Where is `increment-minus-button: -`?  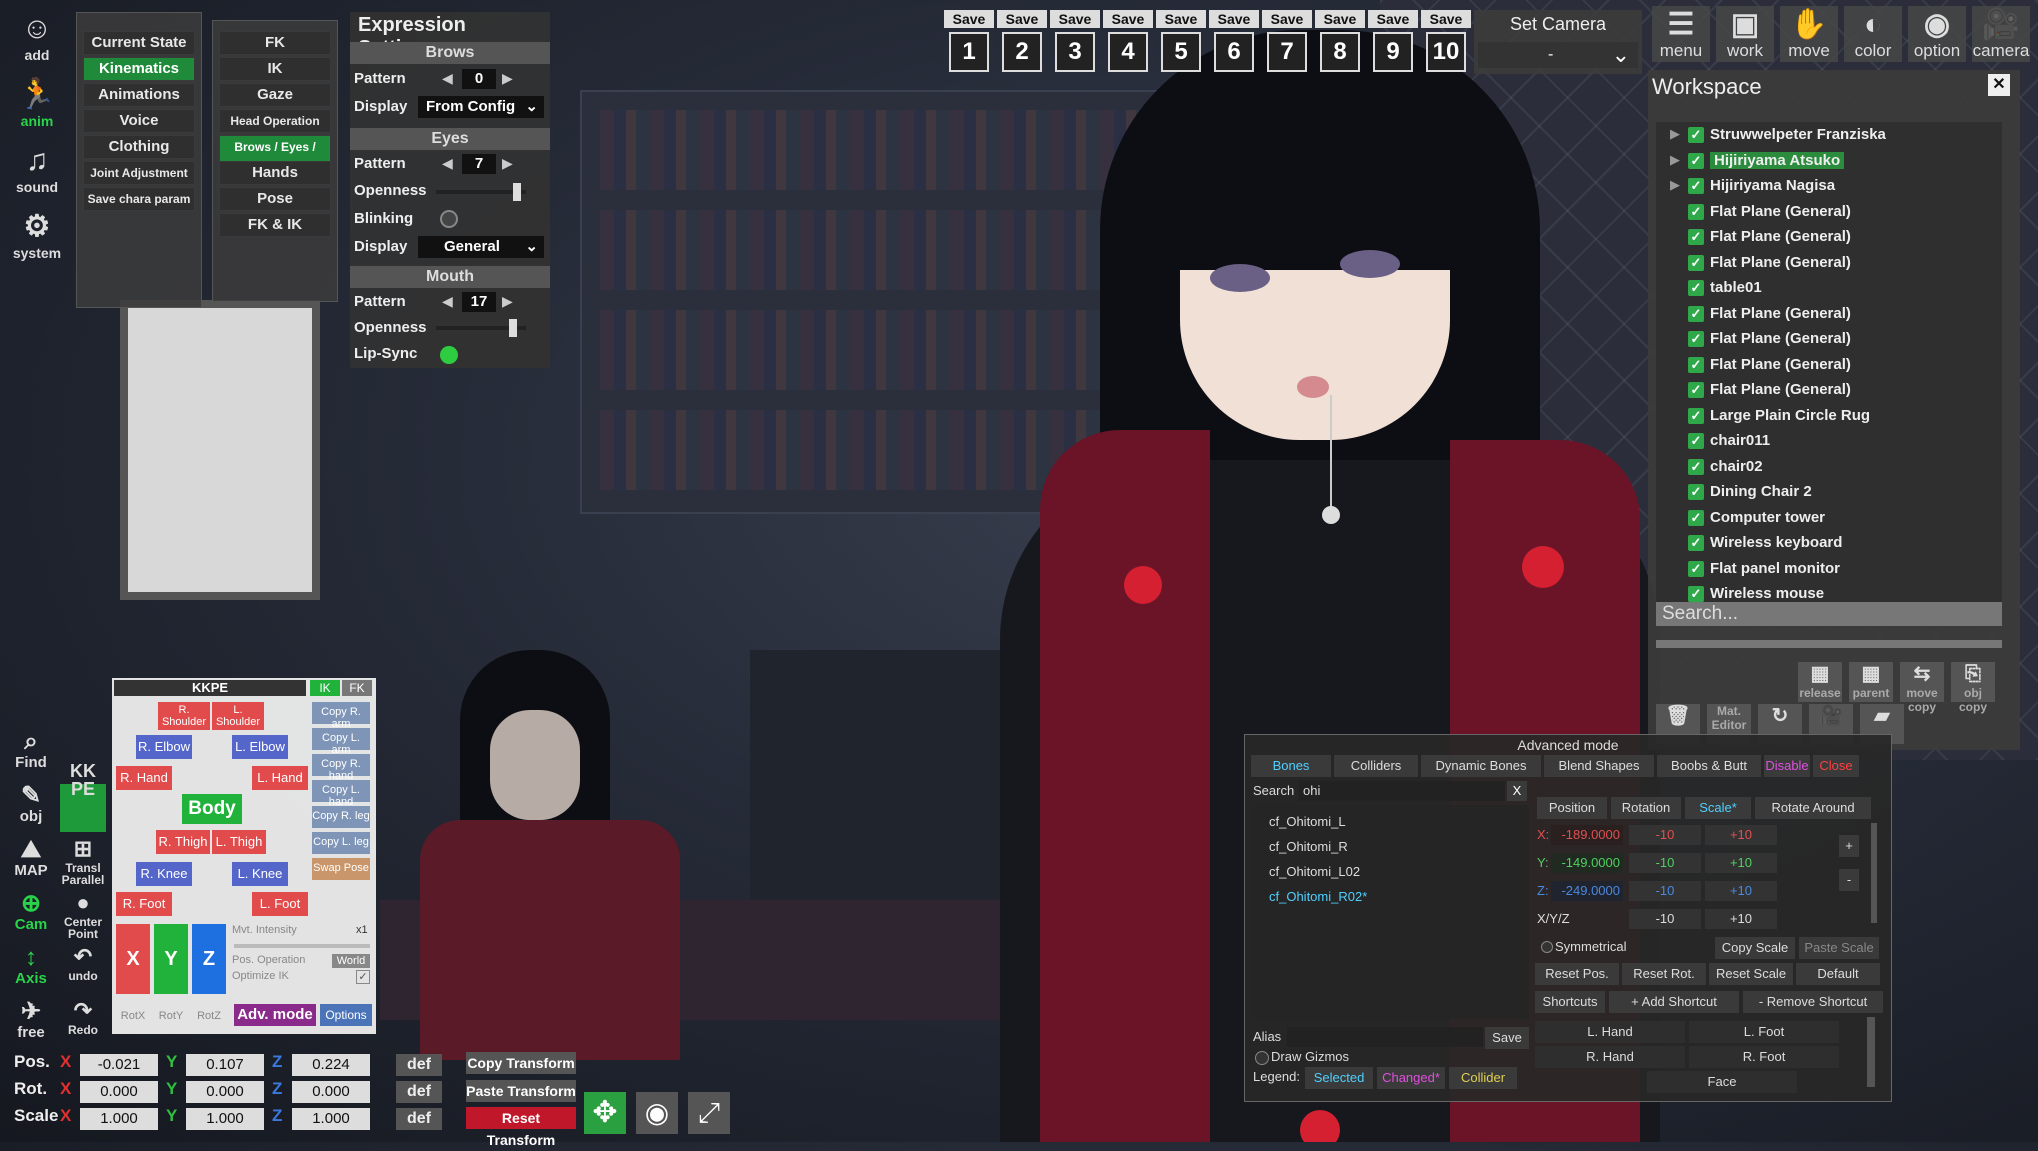 increment-minus-button: - is located at coordinates (1849, 880).